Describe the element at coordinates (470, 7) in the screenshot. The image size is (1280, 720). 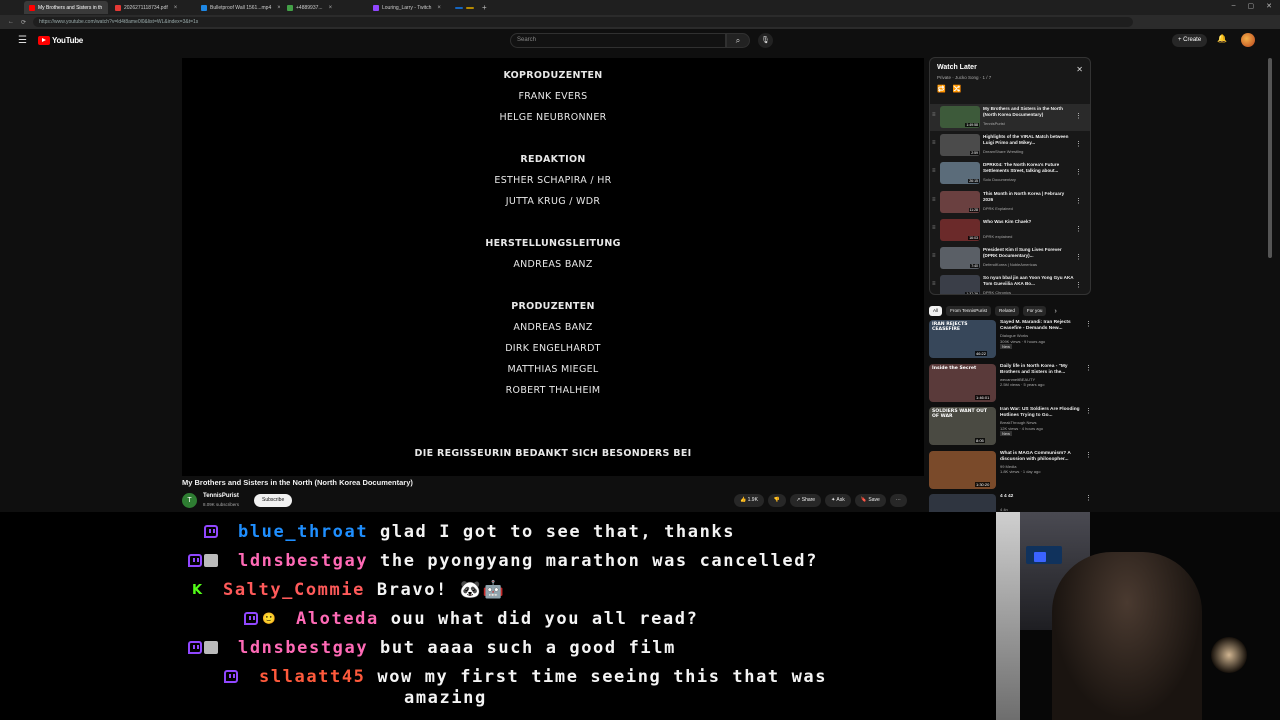
I see `tab-group-tag-yellow` at that location.